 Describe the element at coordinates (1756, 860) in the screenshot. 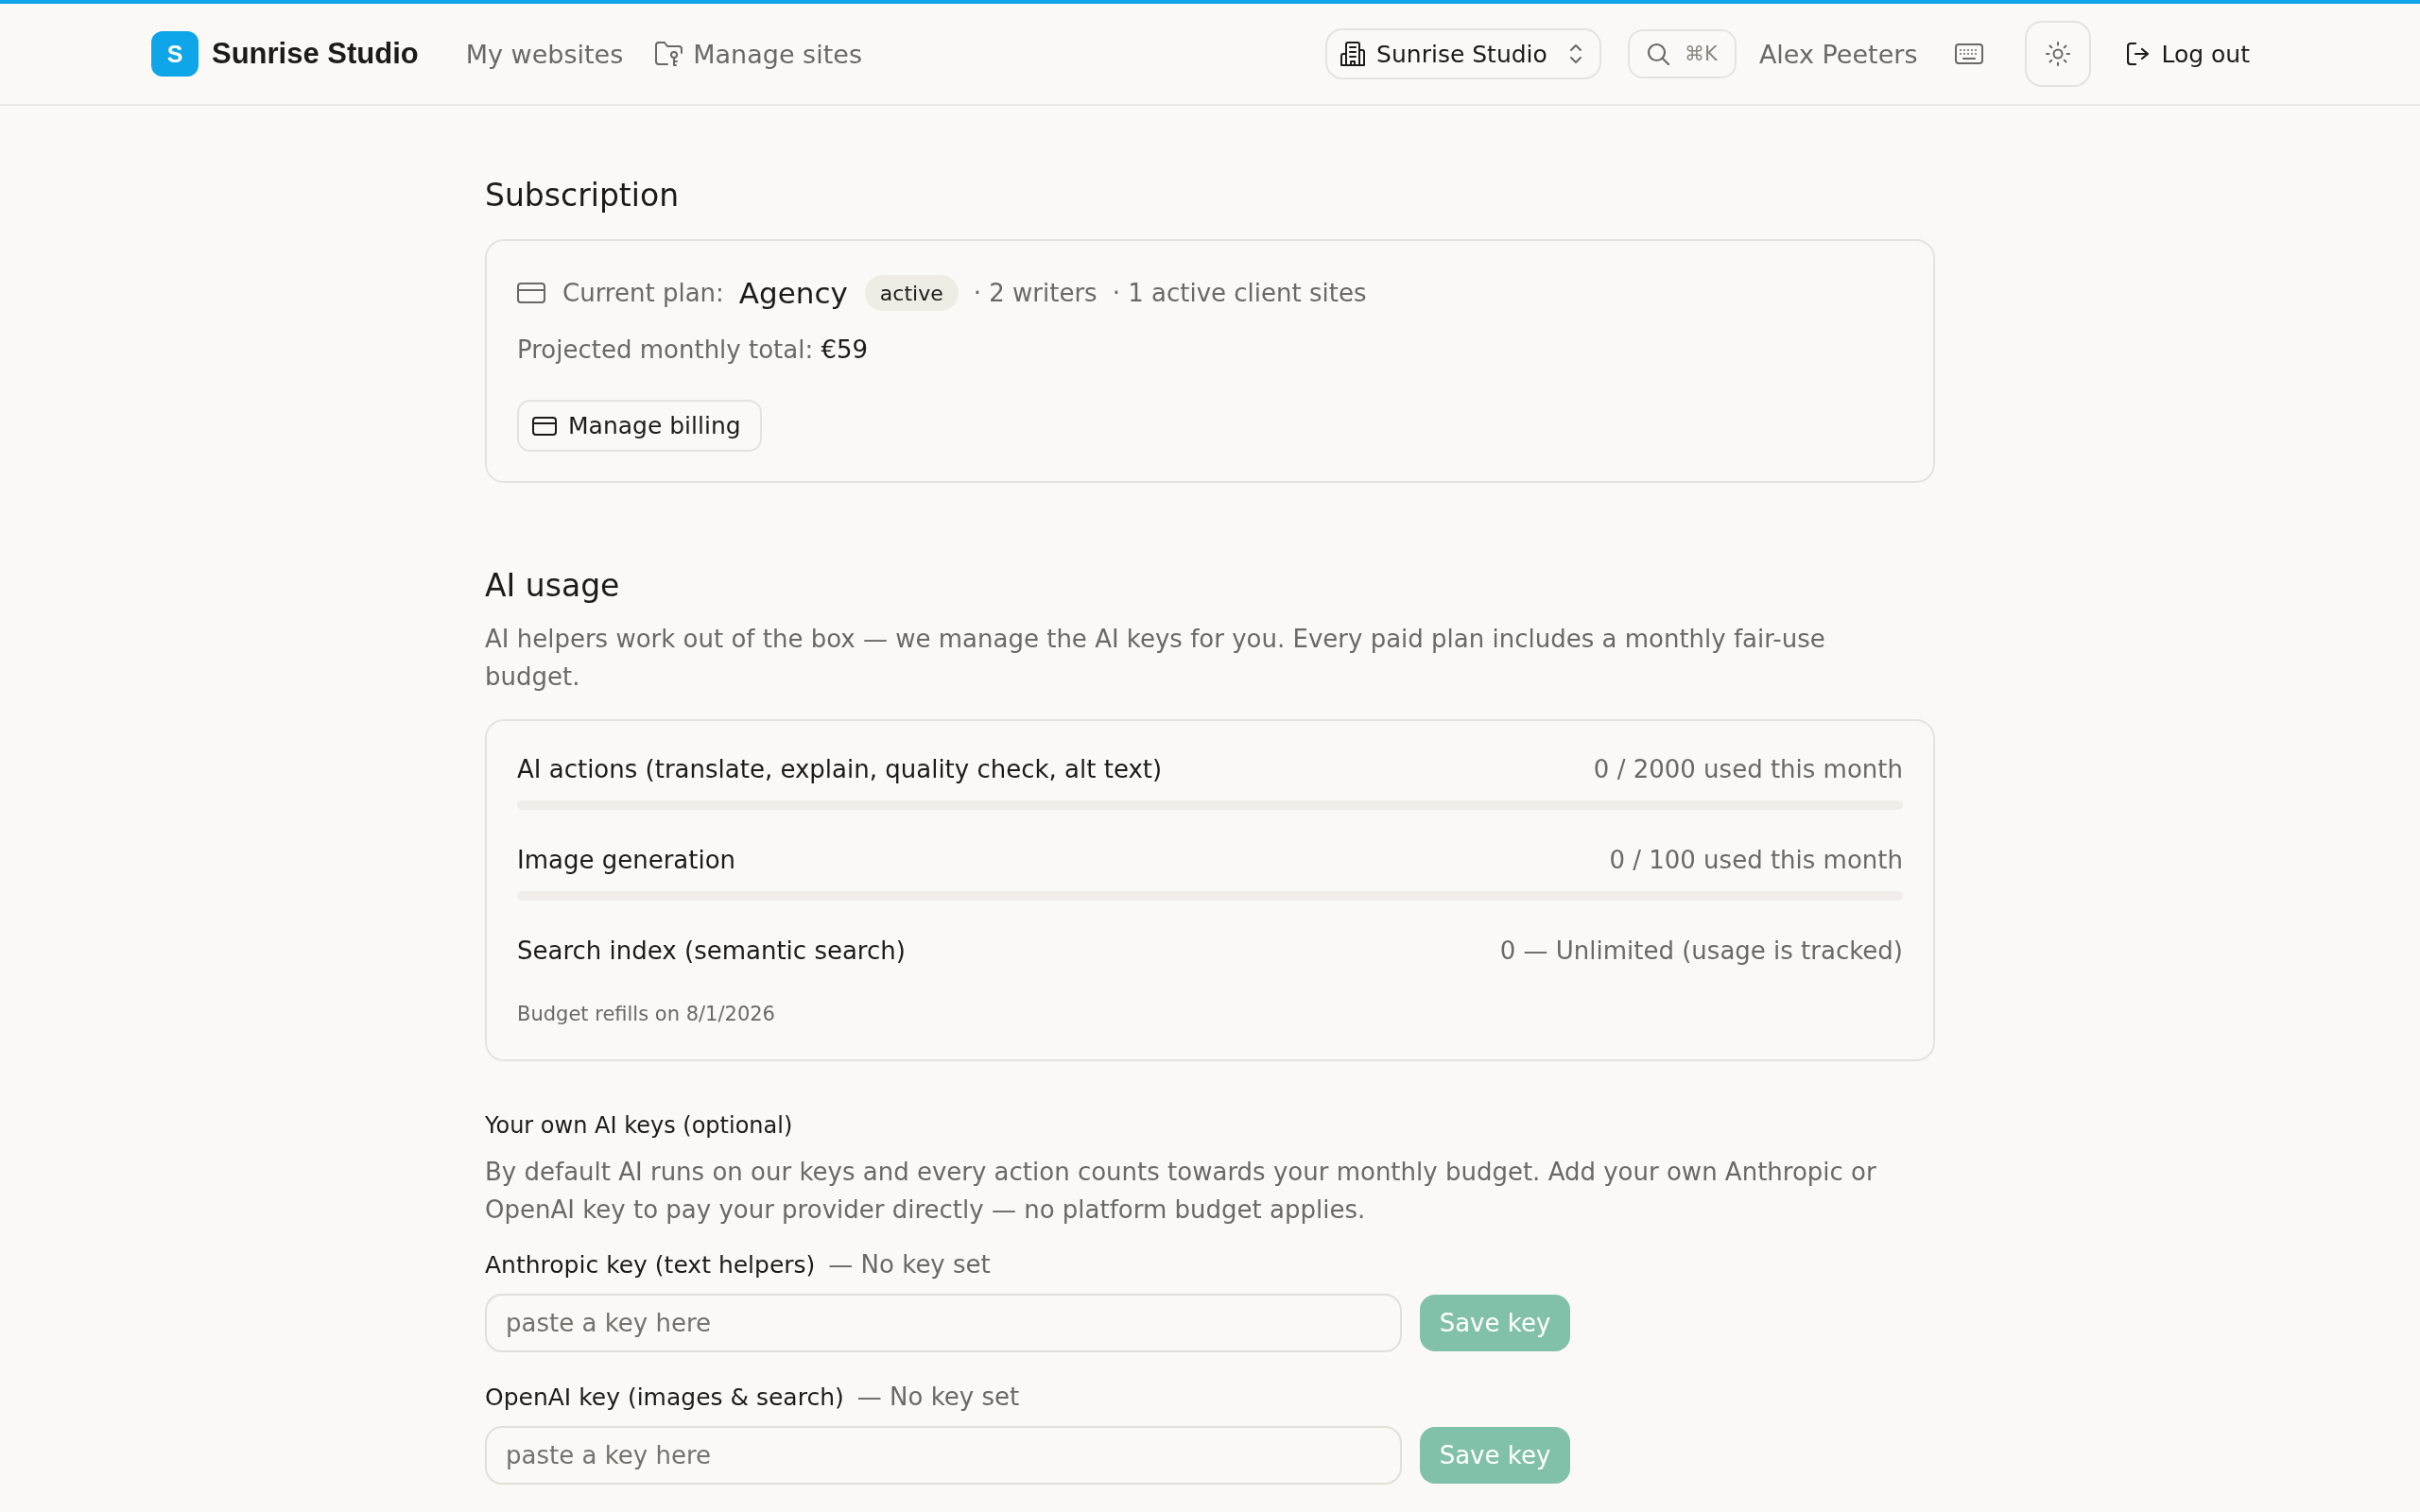

I see `usage-reading: 0 / 100 used this month` at that location.